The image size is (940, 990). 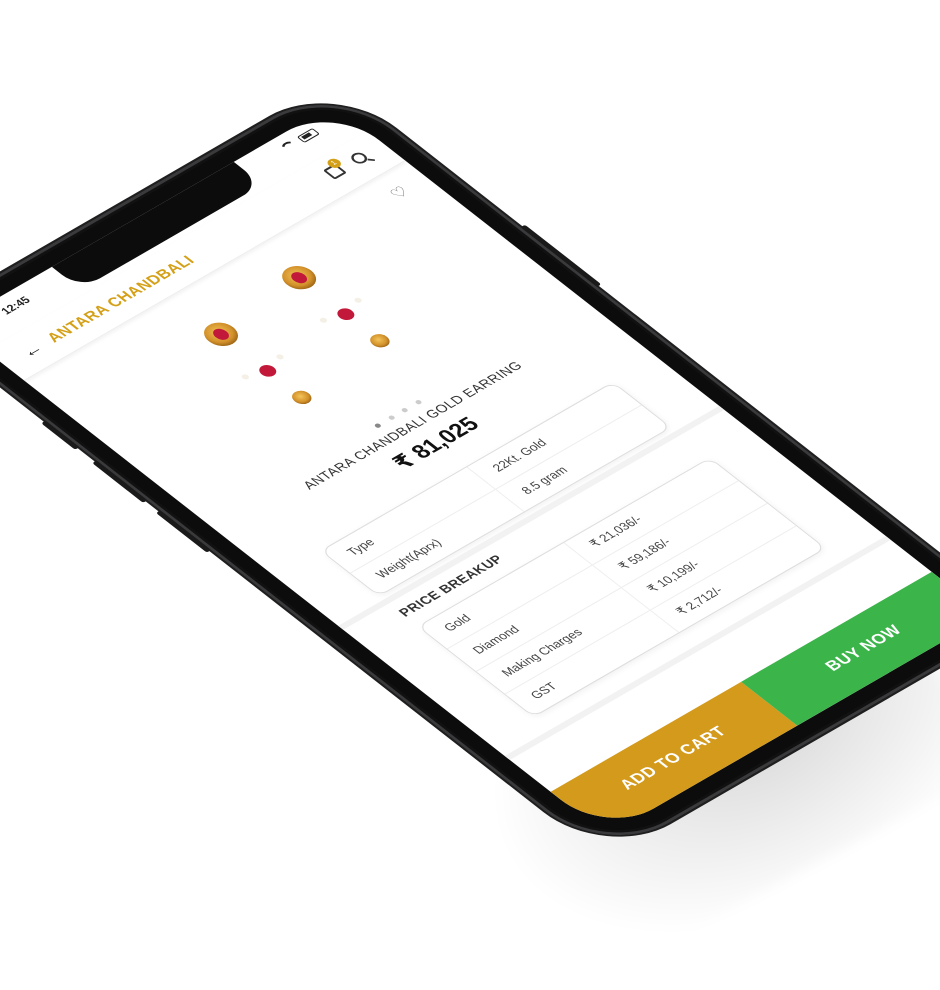 I want to click on cart-count-badge: 1, so click(x=334, y=163).